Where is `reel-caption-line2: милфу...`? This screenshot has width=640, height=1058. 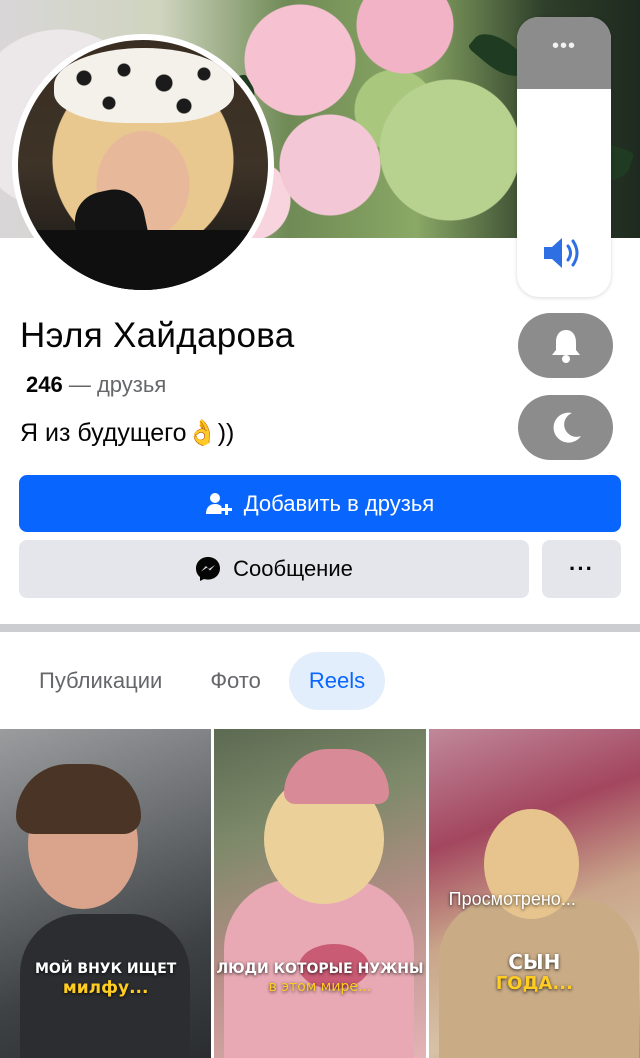
reel-caption-line2: милфу... is located at coordinates (105, 988).